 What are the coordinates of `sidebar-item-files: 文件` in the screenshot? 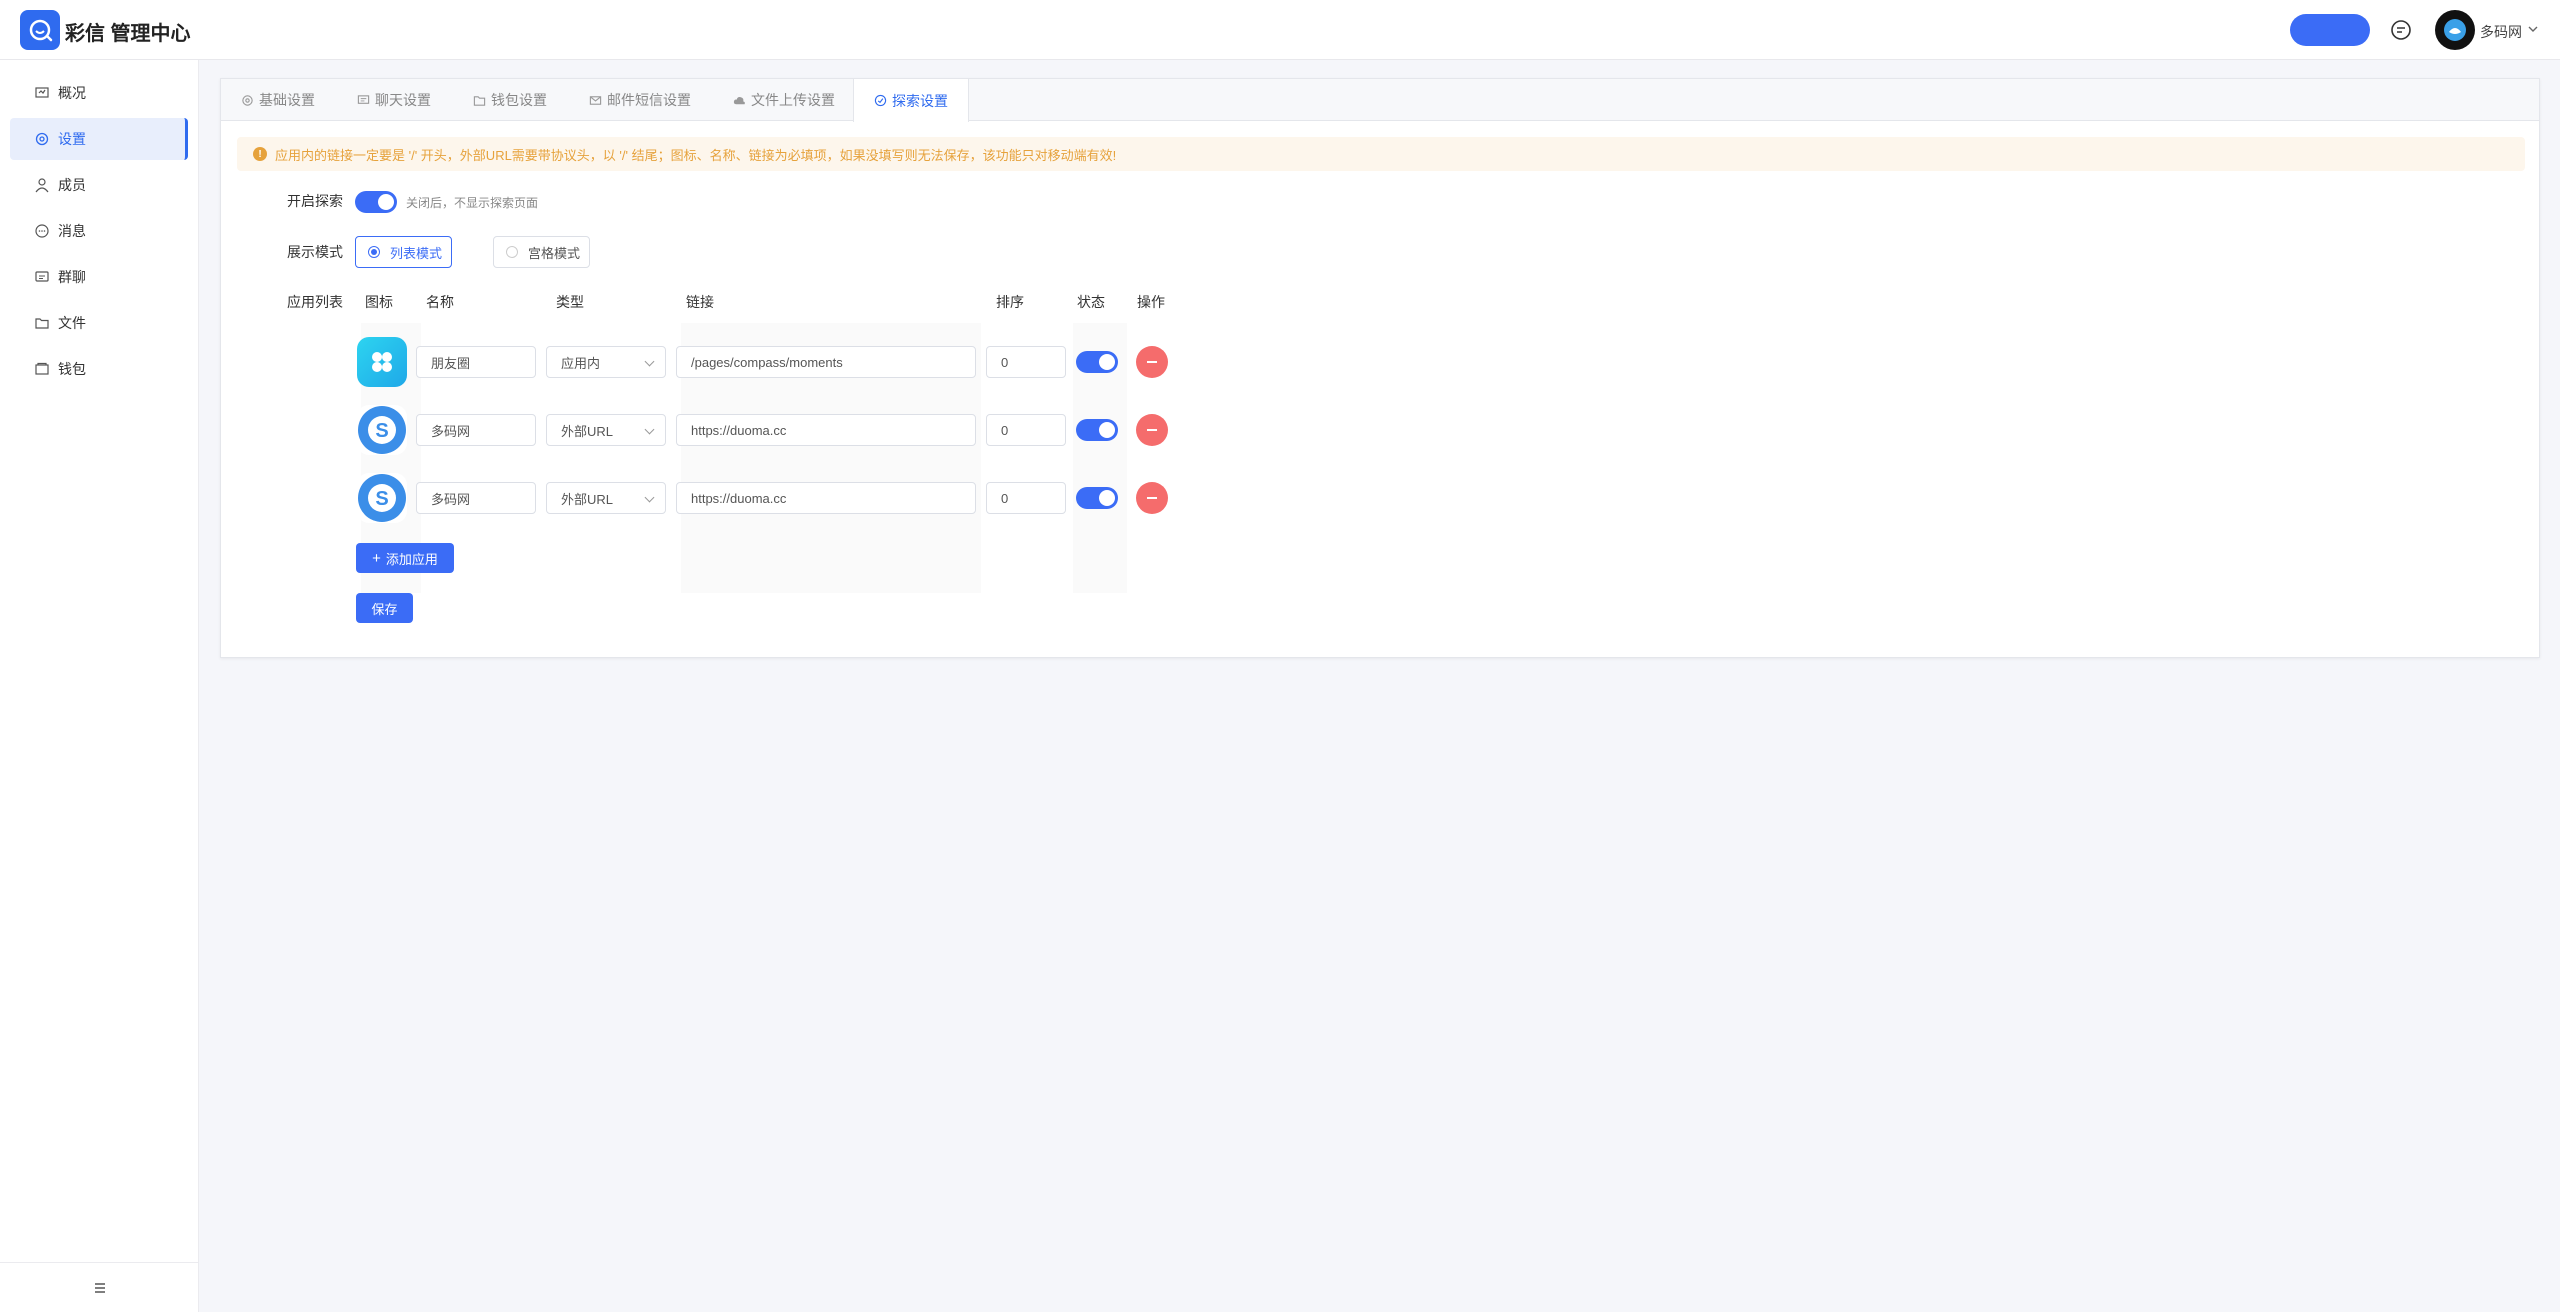 It's located at (99, 323).